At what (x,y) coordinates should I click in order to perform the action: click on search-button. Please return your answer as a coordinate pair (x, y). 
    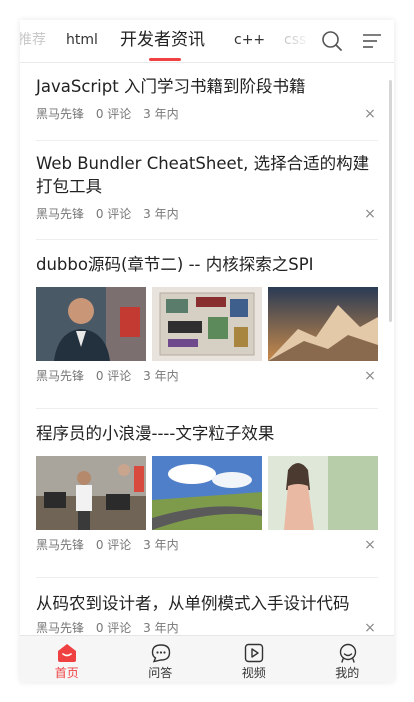
    Looking at the image, I should click on (332, 41).